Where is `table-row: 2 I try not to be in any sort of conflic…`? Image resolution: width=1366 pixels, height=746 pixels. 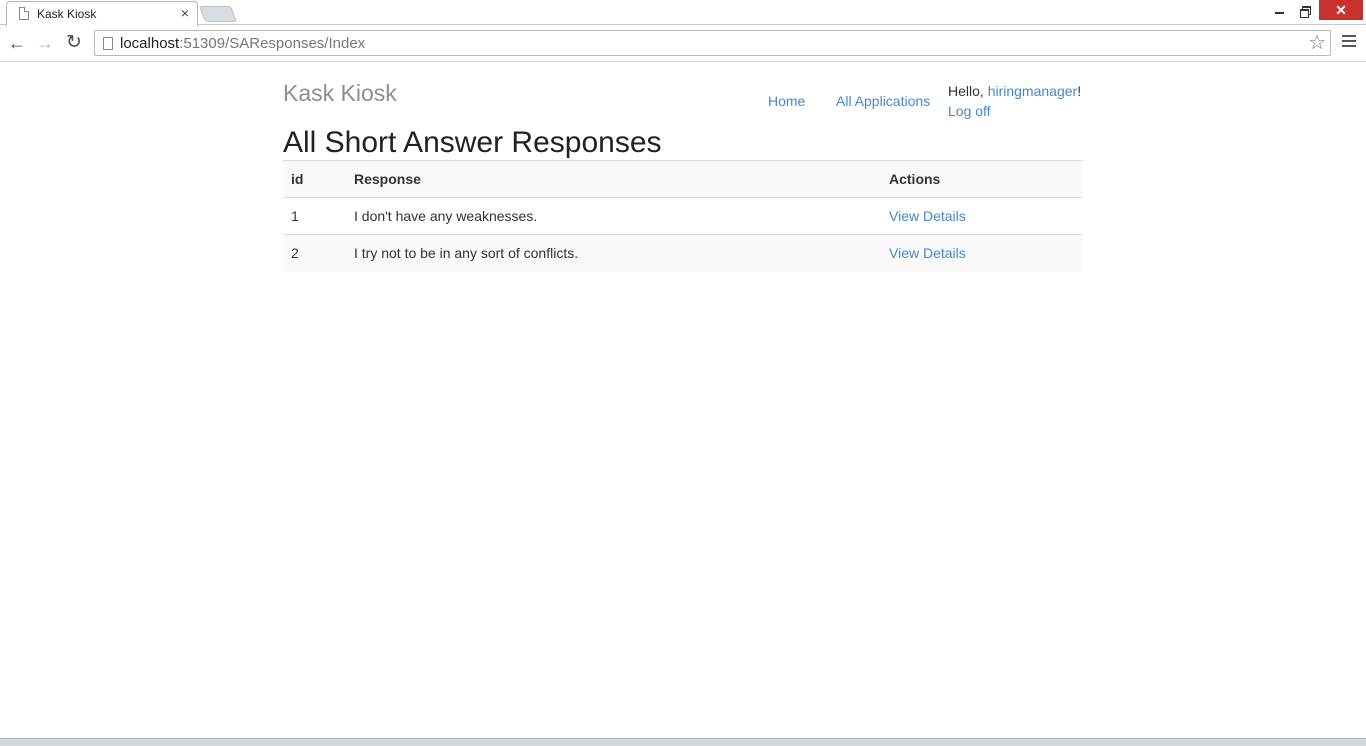 table-row: 2 I try not to be in any sort of conflic… is located at coordinates (683, 253).